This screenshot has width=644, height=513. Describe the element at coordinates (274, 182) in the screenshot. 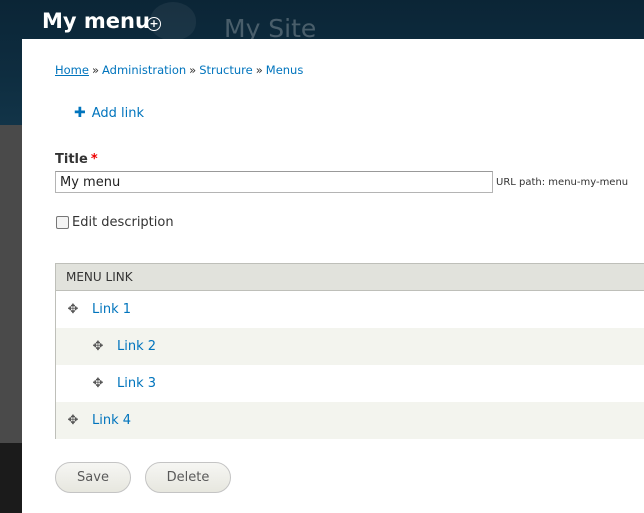

I see `title-input` at that location.